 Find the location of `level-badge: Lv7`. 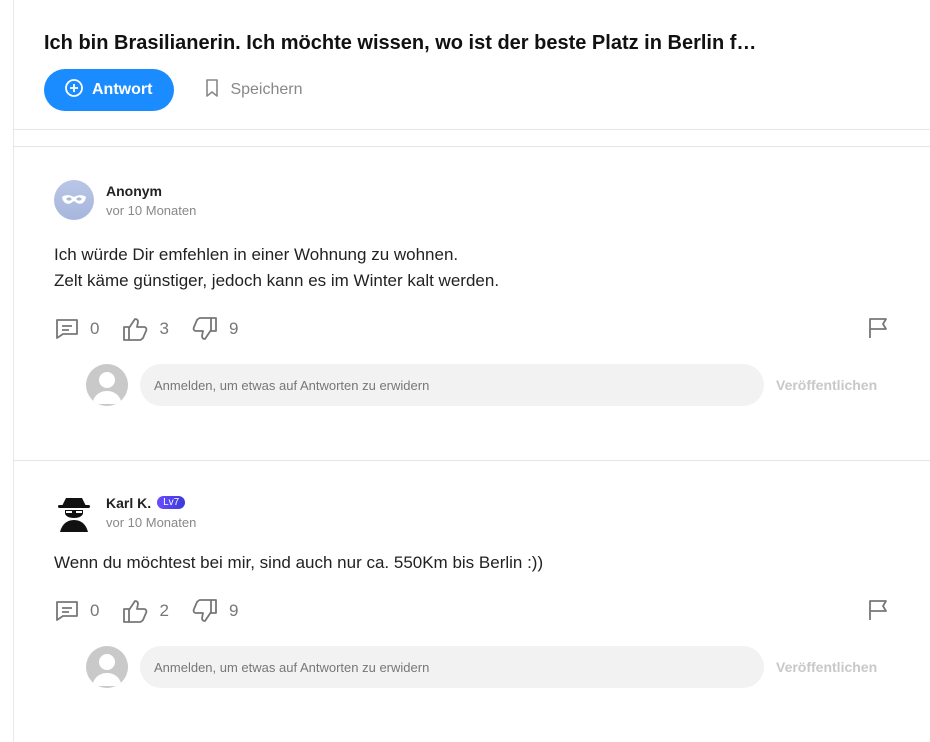

level-badge: Lv7 is located at coordinates (171, 502).